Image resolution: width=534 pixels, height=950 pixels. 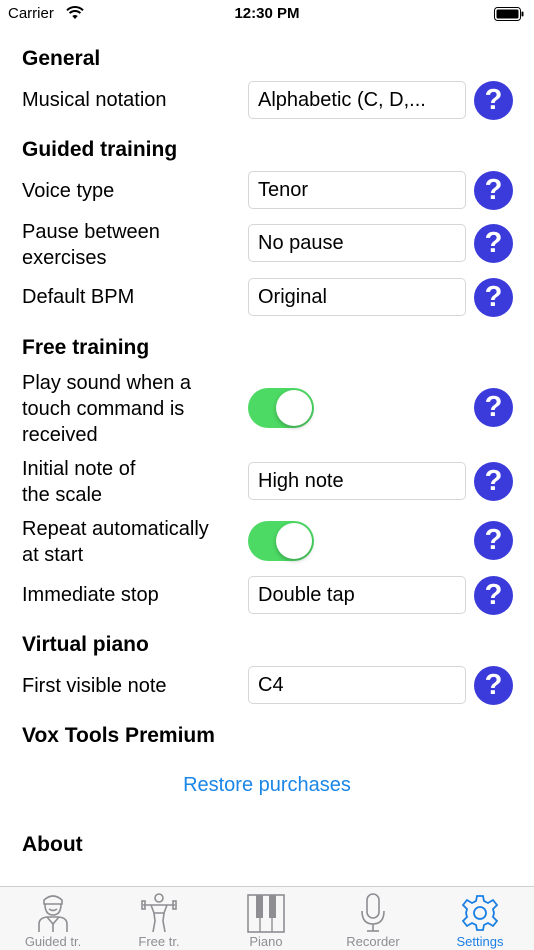 What do you see at coordinates (493, 297) in the screenshot?
I see `default-bpm-help-button: ?` at bounding box center [493, 297].